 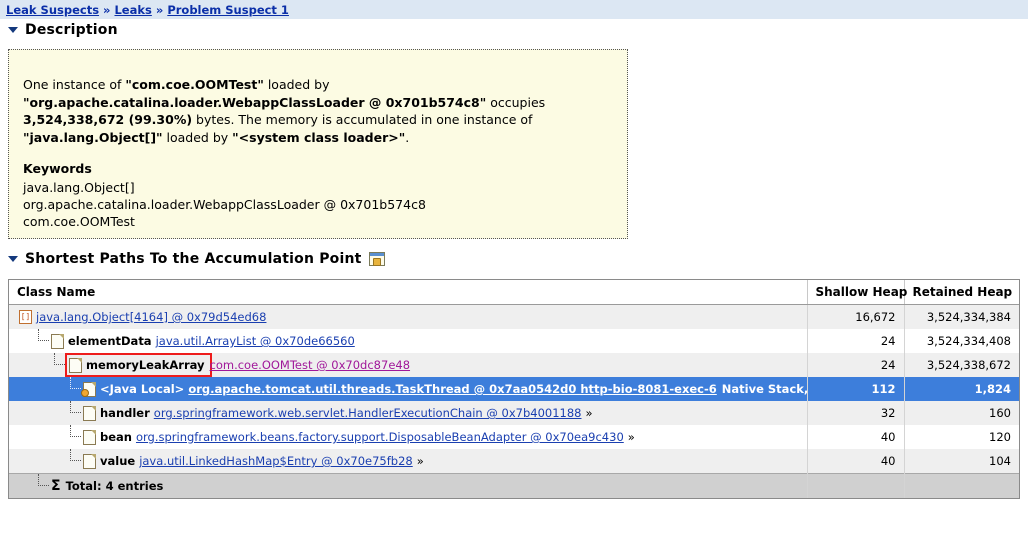 What do you see at coordinates (961, 341) in the screenshot?
I see `cell-retained-heap: 3,524,334,408` at bounding box center [961, 341].